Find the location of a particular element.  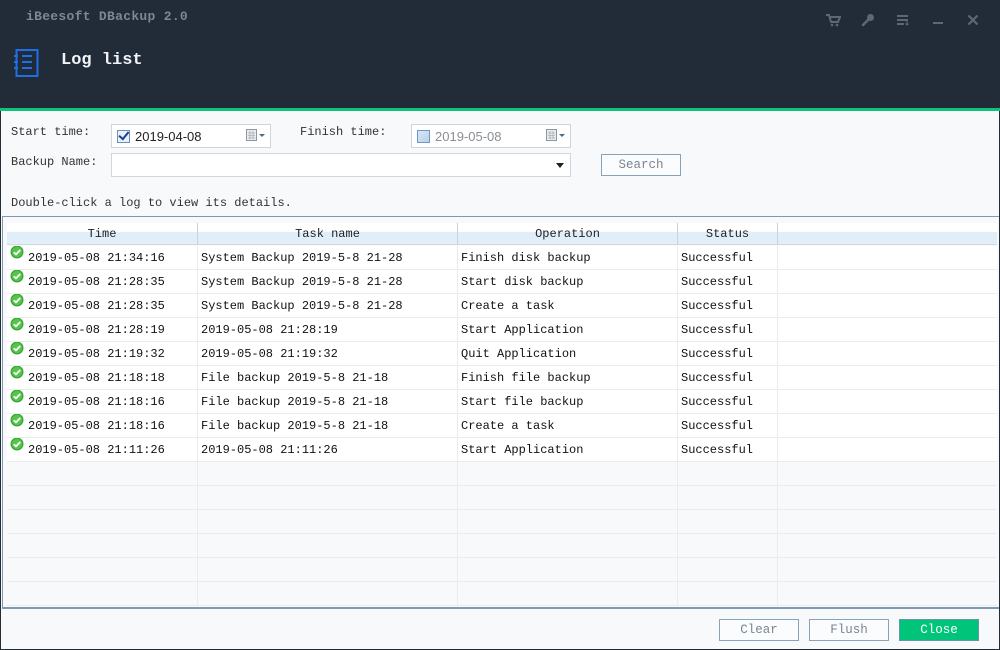

time-text: 2019-05-08 21:18:16 is located at coordinates (96, 402).